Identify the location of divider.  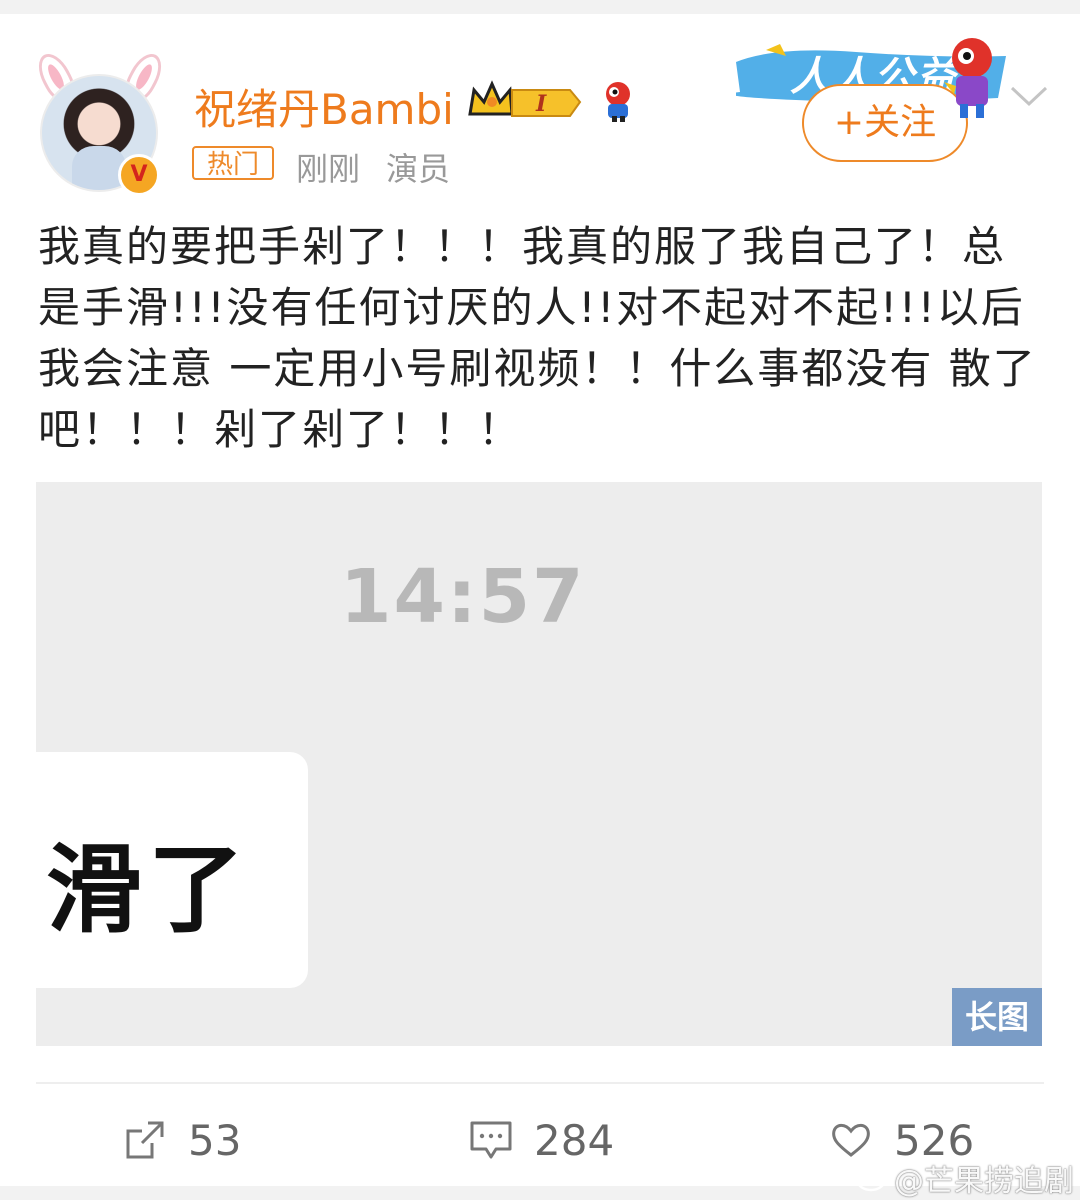
(540, 1083).